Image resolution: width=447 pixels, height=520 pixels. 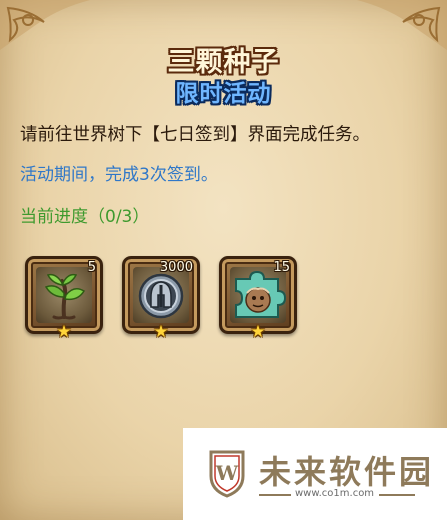 I want to click on puzzle-piece-icon, so click(x=260, y=294).